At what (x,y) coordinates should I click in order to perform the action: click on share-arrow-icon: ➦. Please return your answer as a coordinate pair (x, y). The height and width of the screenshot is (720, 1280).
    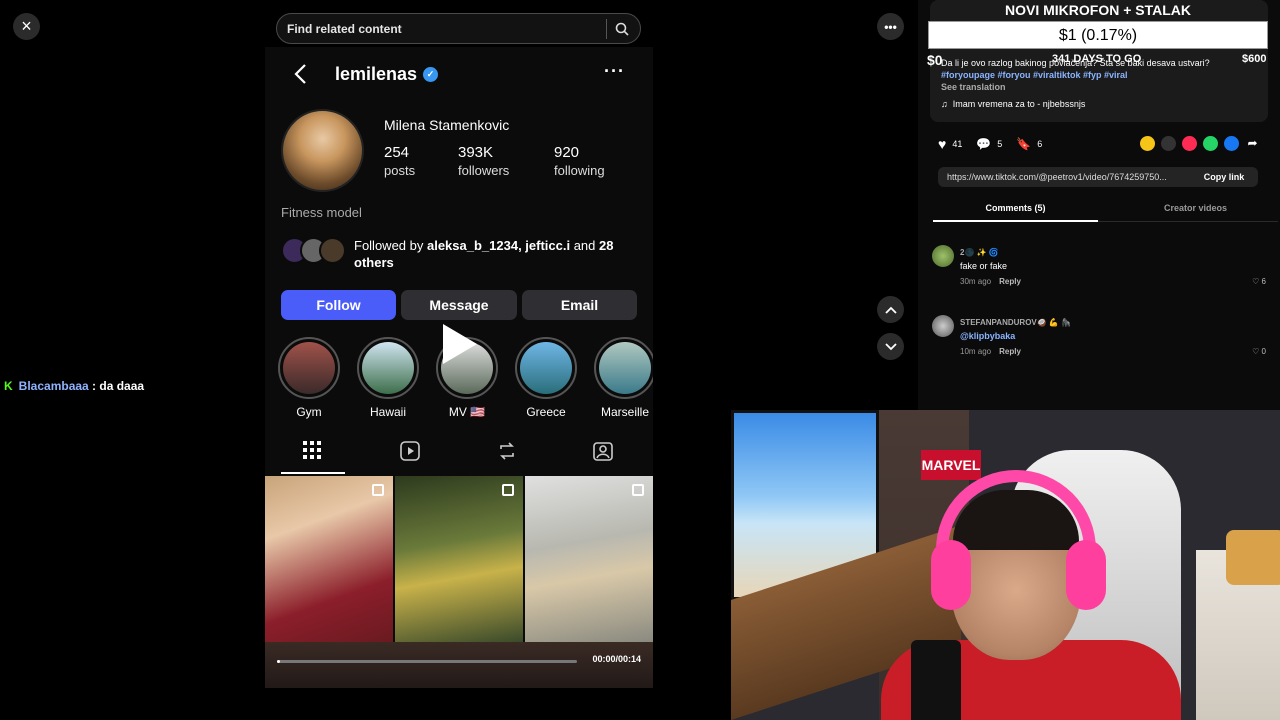
    Looking at the image, I should click on (1252, 143).